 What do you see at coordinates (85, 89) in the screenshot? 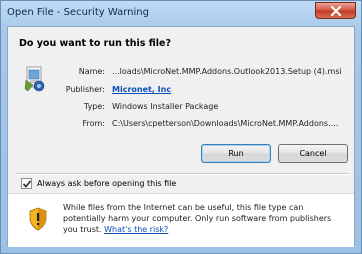
I see `publisher-label: Publisher:` at bounding box center [85, 89].